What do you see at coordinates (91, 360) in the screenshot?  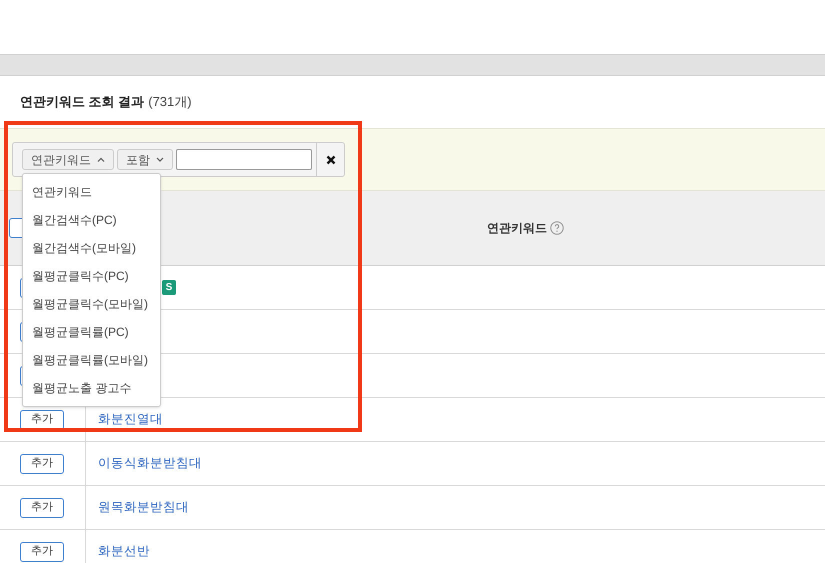 I see `dropdown-item: 월평균클릭률(모바일)` at bounding box center [91, 360].